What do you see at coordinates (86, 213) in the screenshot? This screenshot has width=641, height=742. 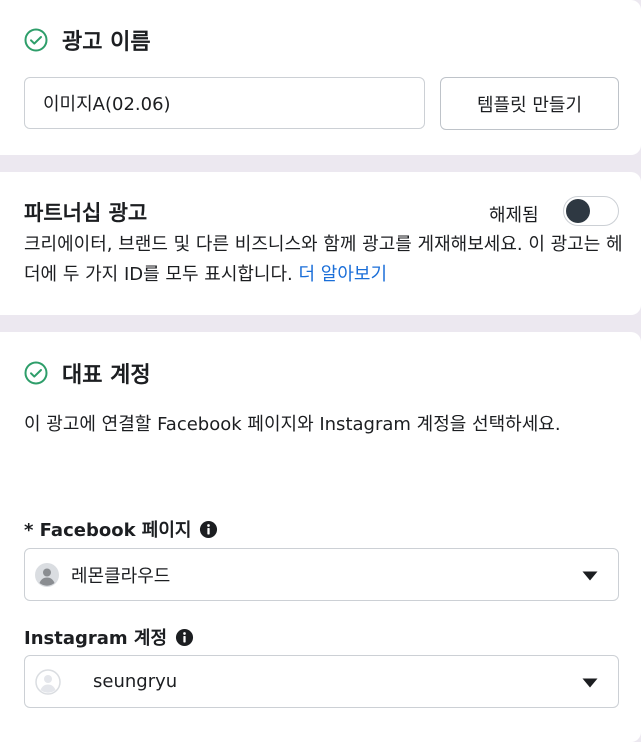 I see `partnership-ad-title: 파트너십 광고` at bounding box center [86, 213].